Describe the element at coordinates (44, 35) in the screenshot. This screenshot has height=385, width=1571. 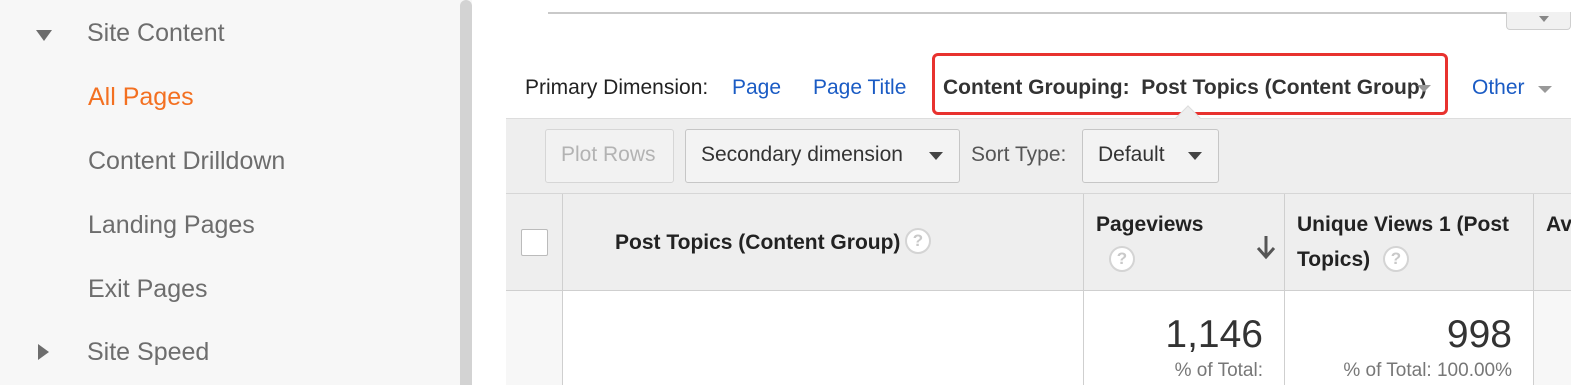
I see `triangle-down-icon` at that location.